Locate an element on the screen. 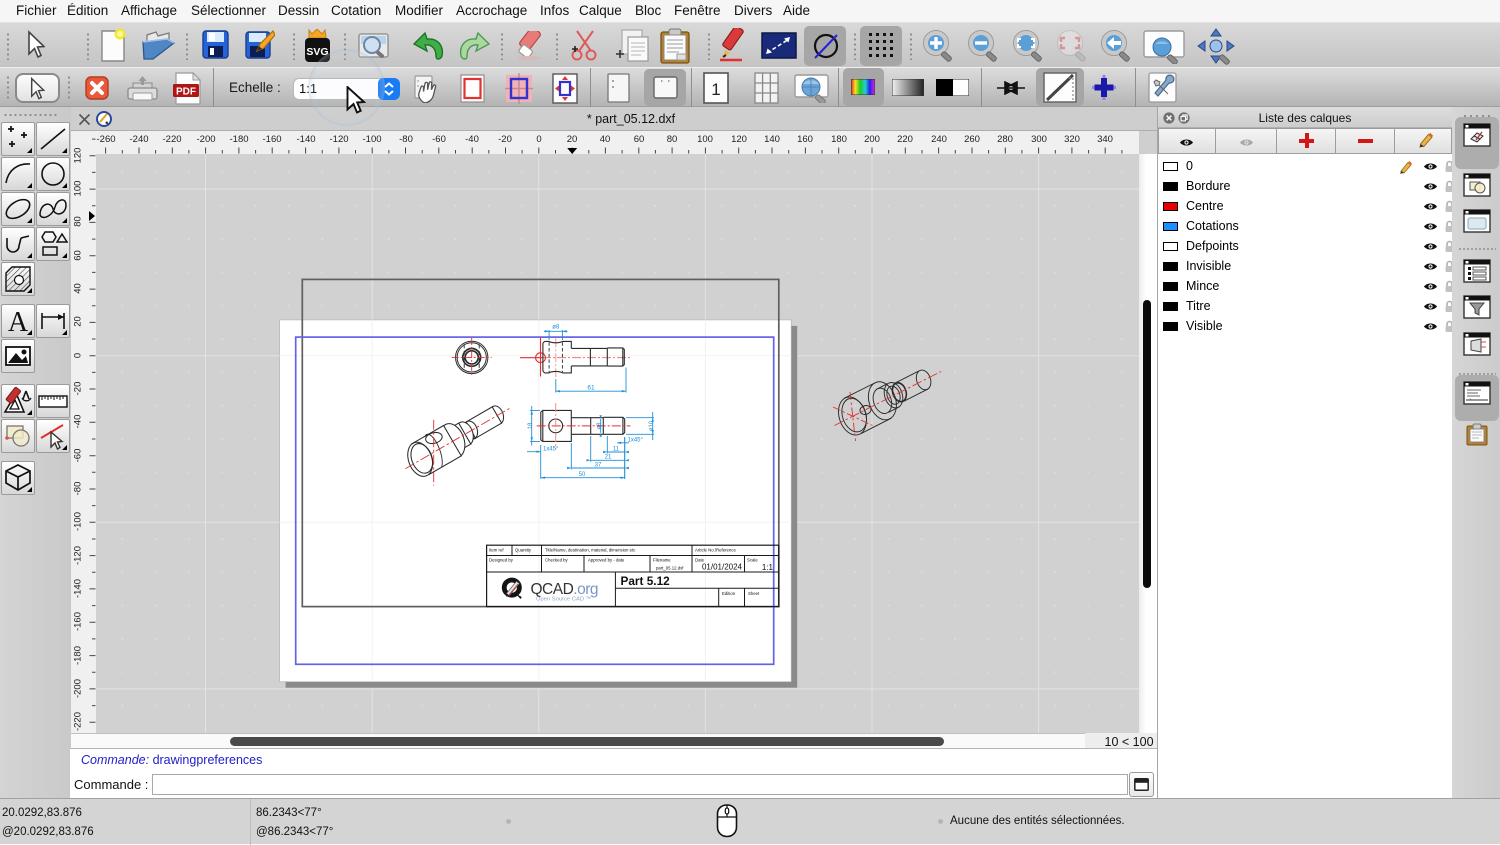  svg-text: Quantity is located at coordinates (523, 550).